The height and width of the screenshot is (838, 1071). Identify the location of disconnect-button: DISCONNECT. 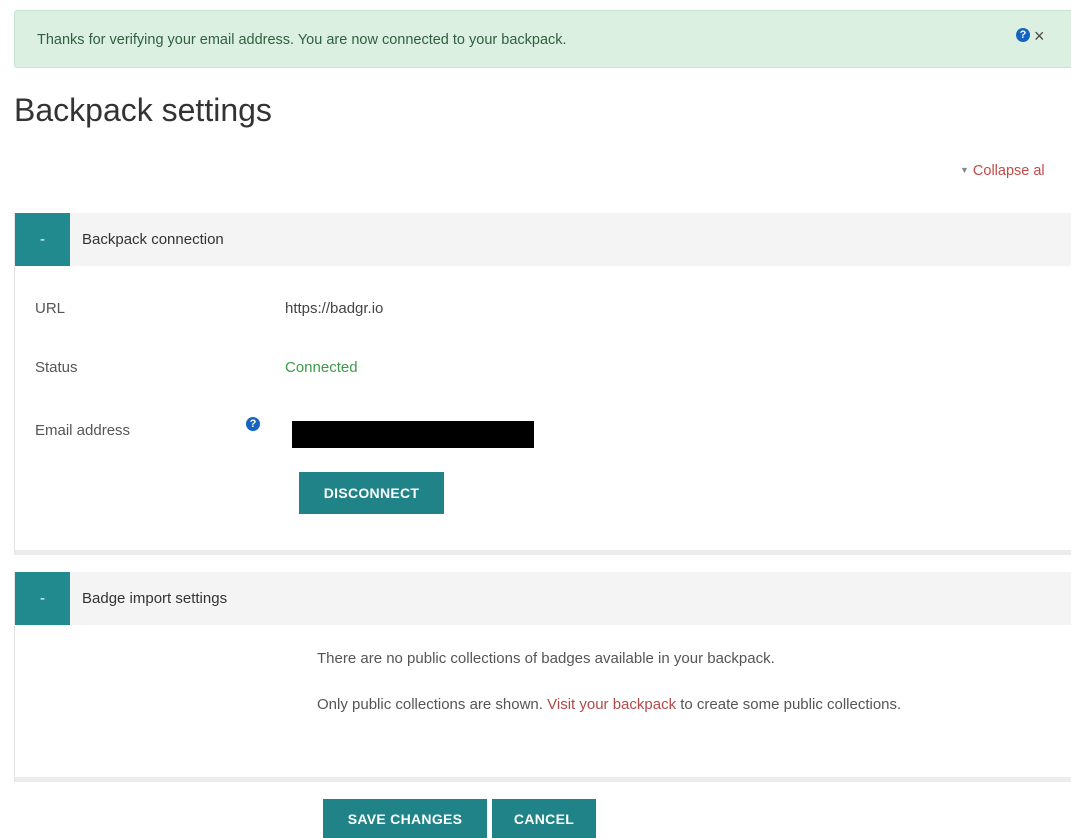
(371, 493).